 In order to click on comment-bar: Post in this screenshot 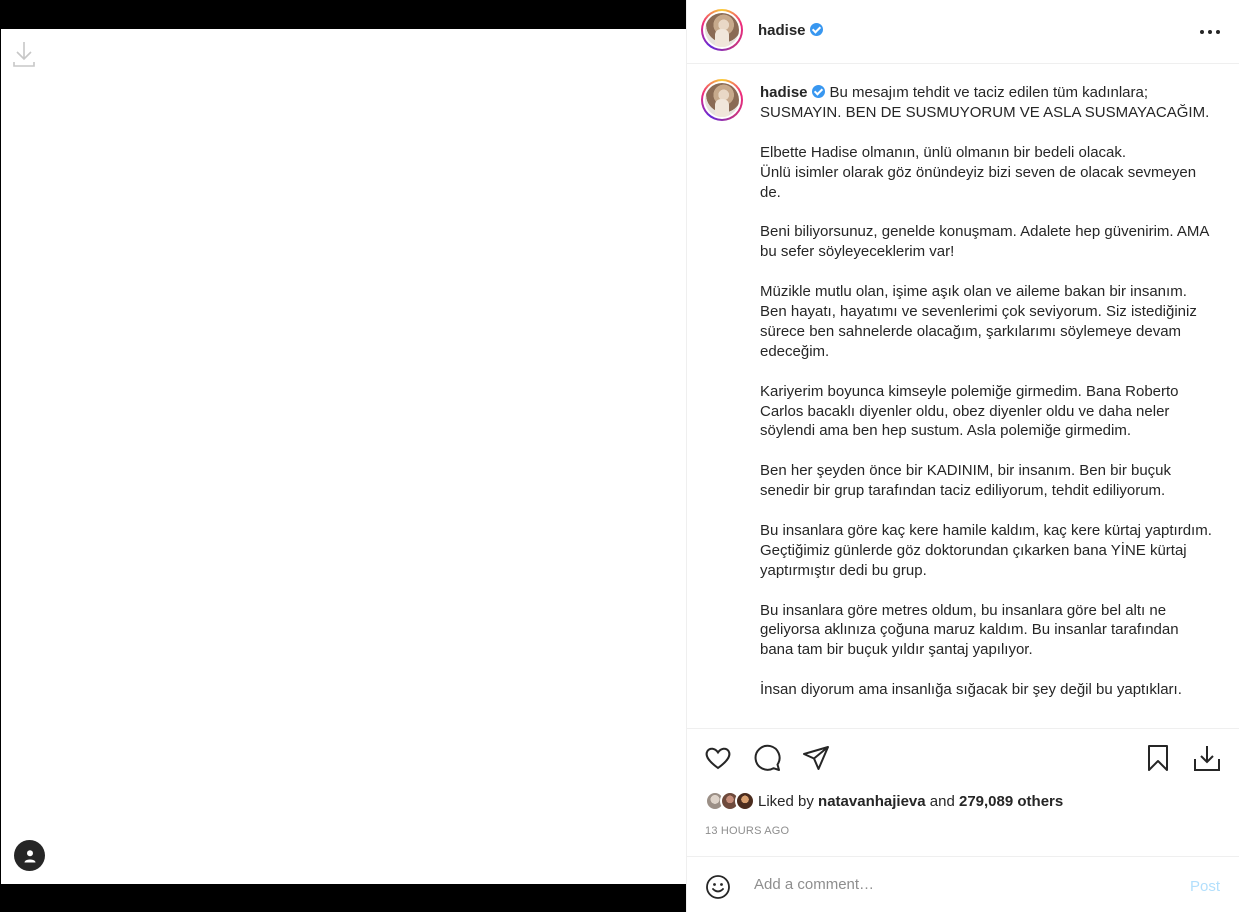, I will do `click(963, 884)`.